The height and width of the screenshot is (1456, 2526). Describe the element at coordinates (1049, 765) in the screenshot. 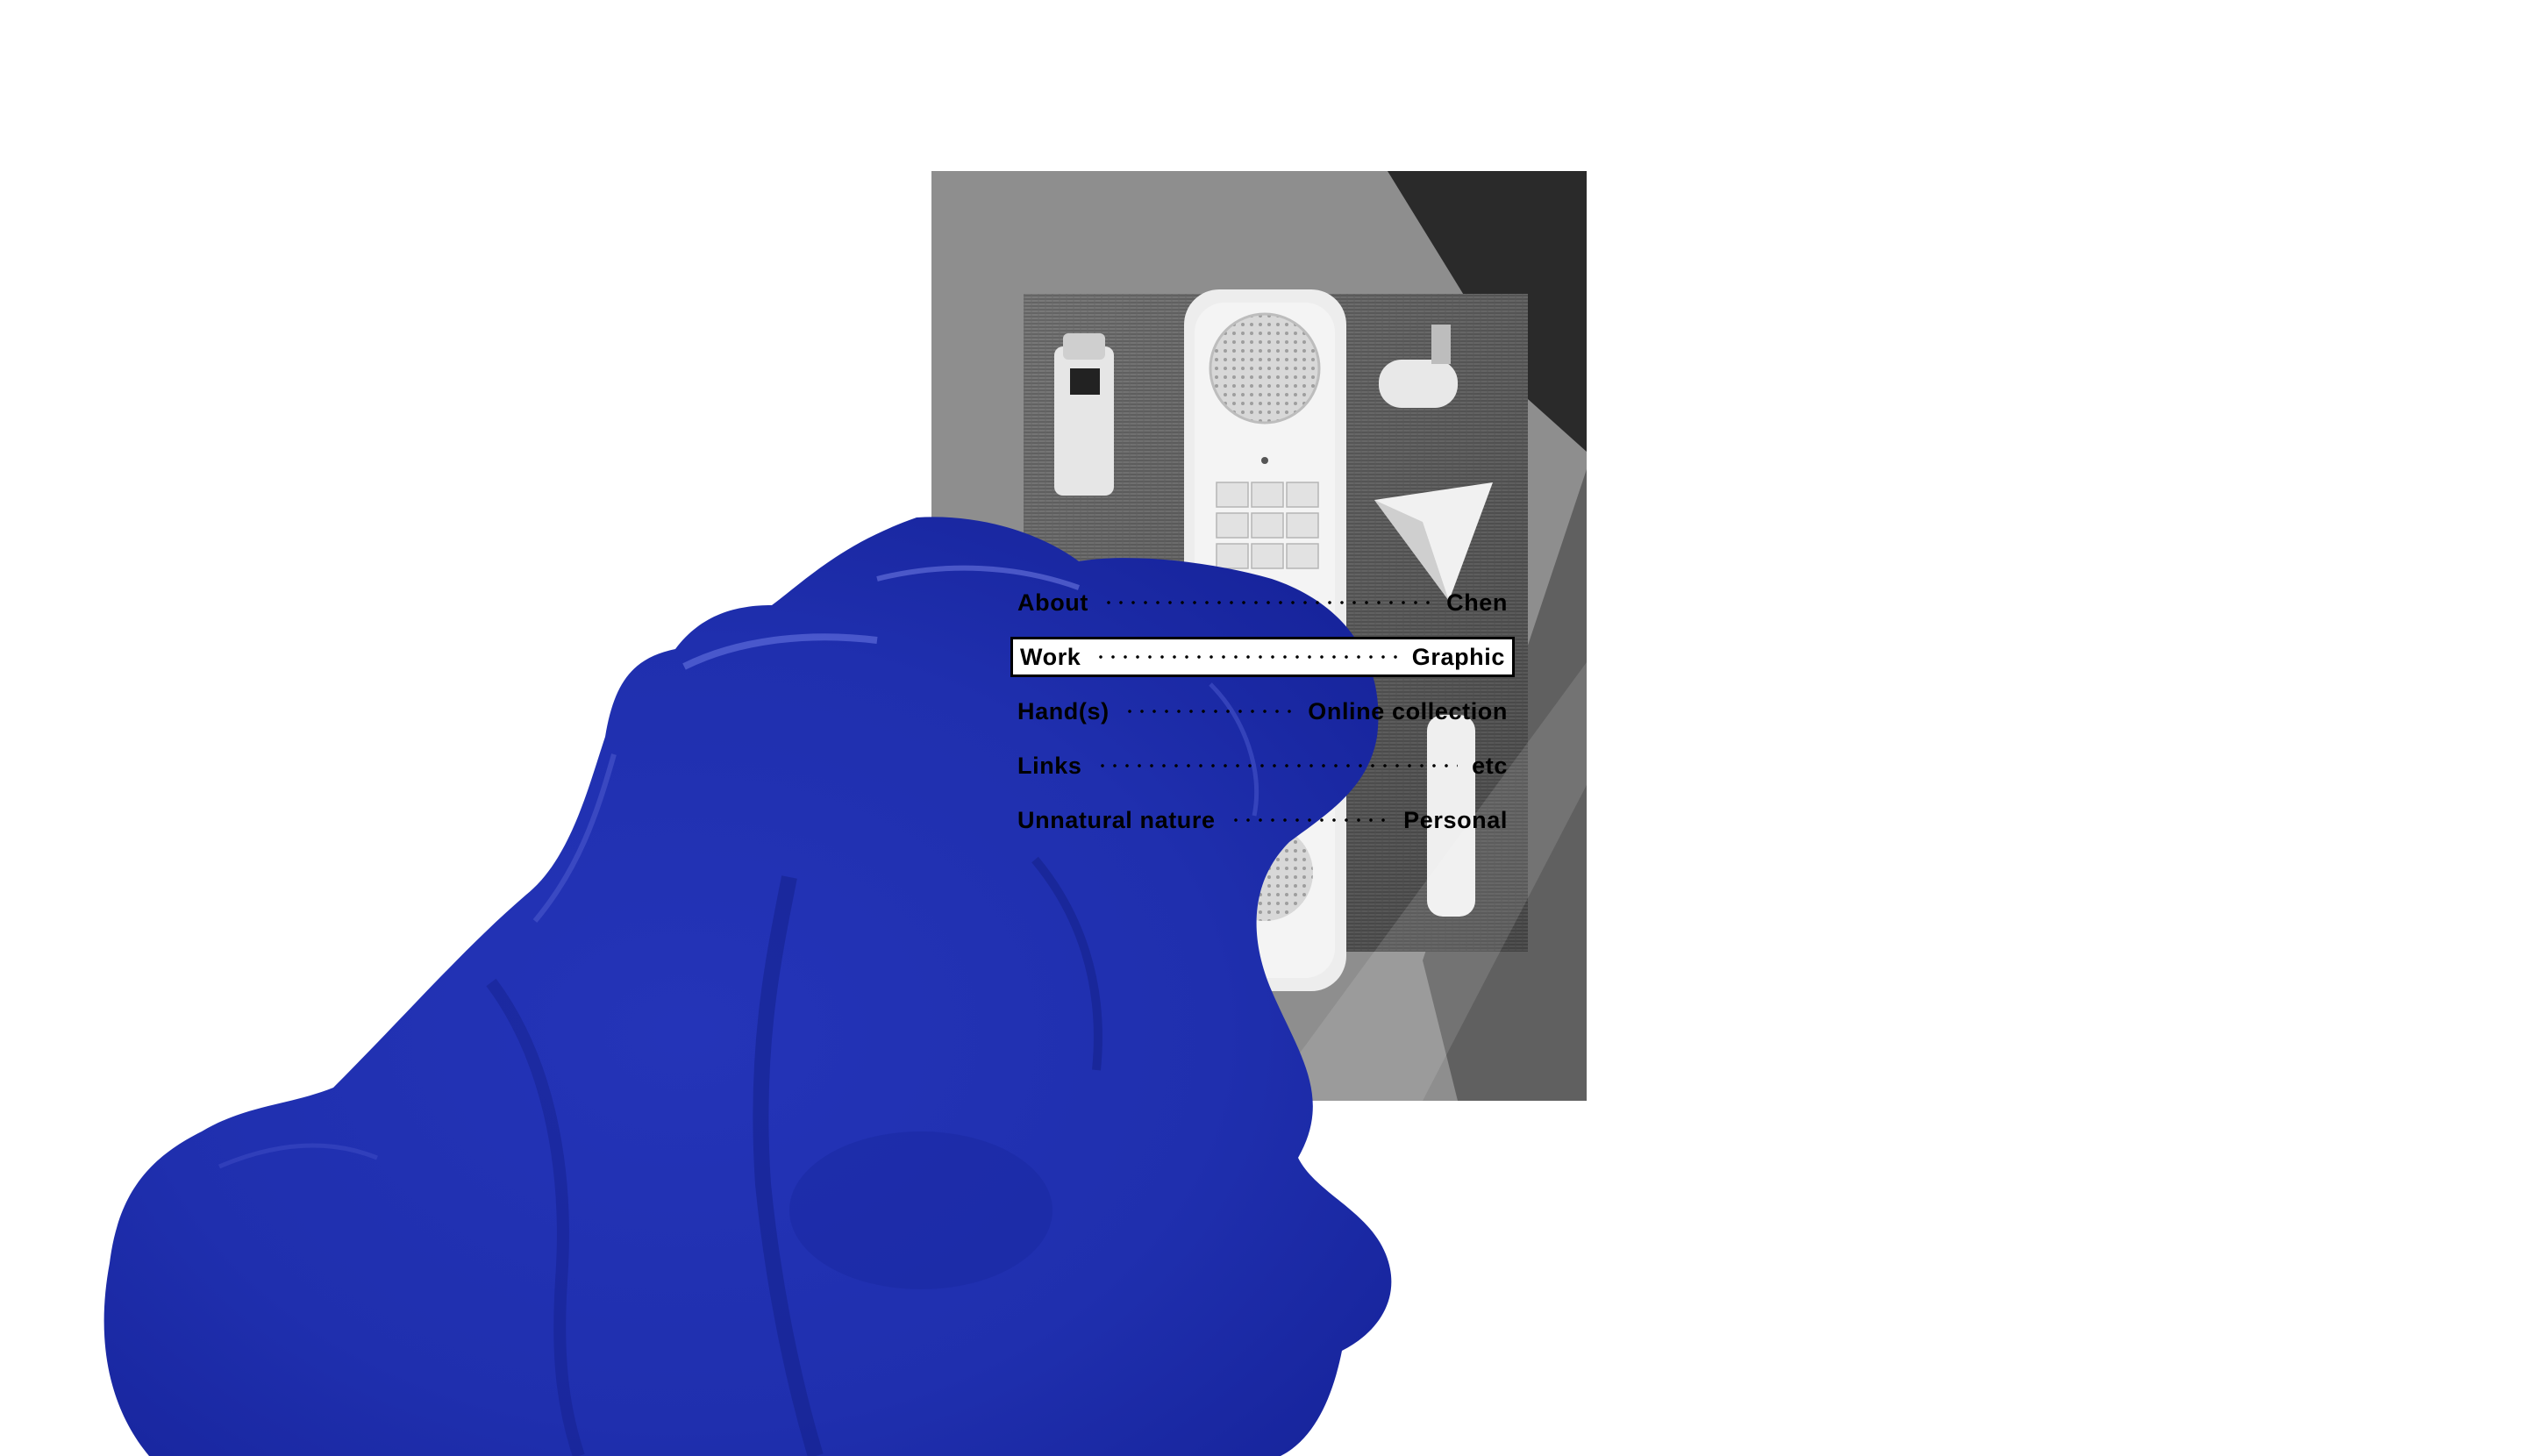

I see `menu-item-links-label: Links` at that location.